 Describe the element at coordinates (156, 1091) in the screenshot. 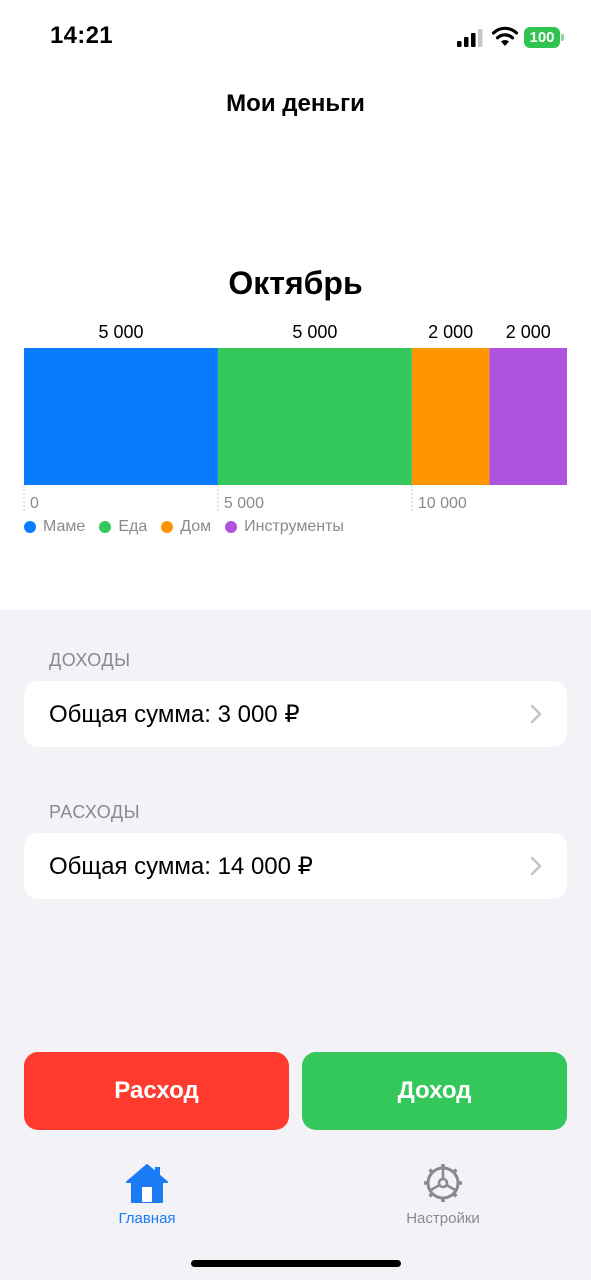

I see `add-expense-button: Расход` at that location.